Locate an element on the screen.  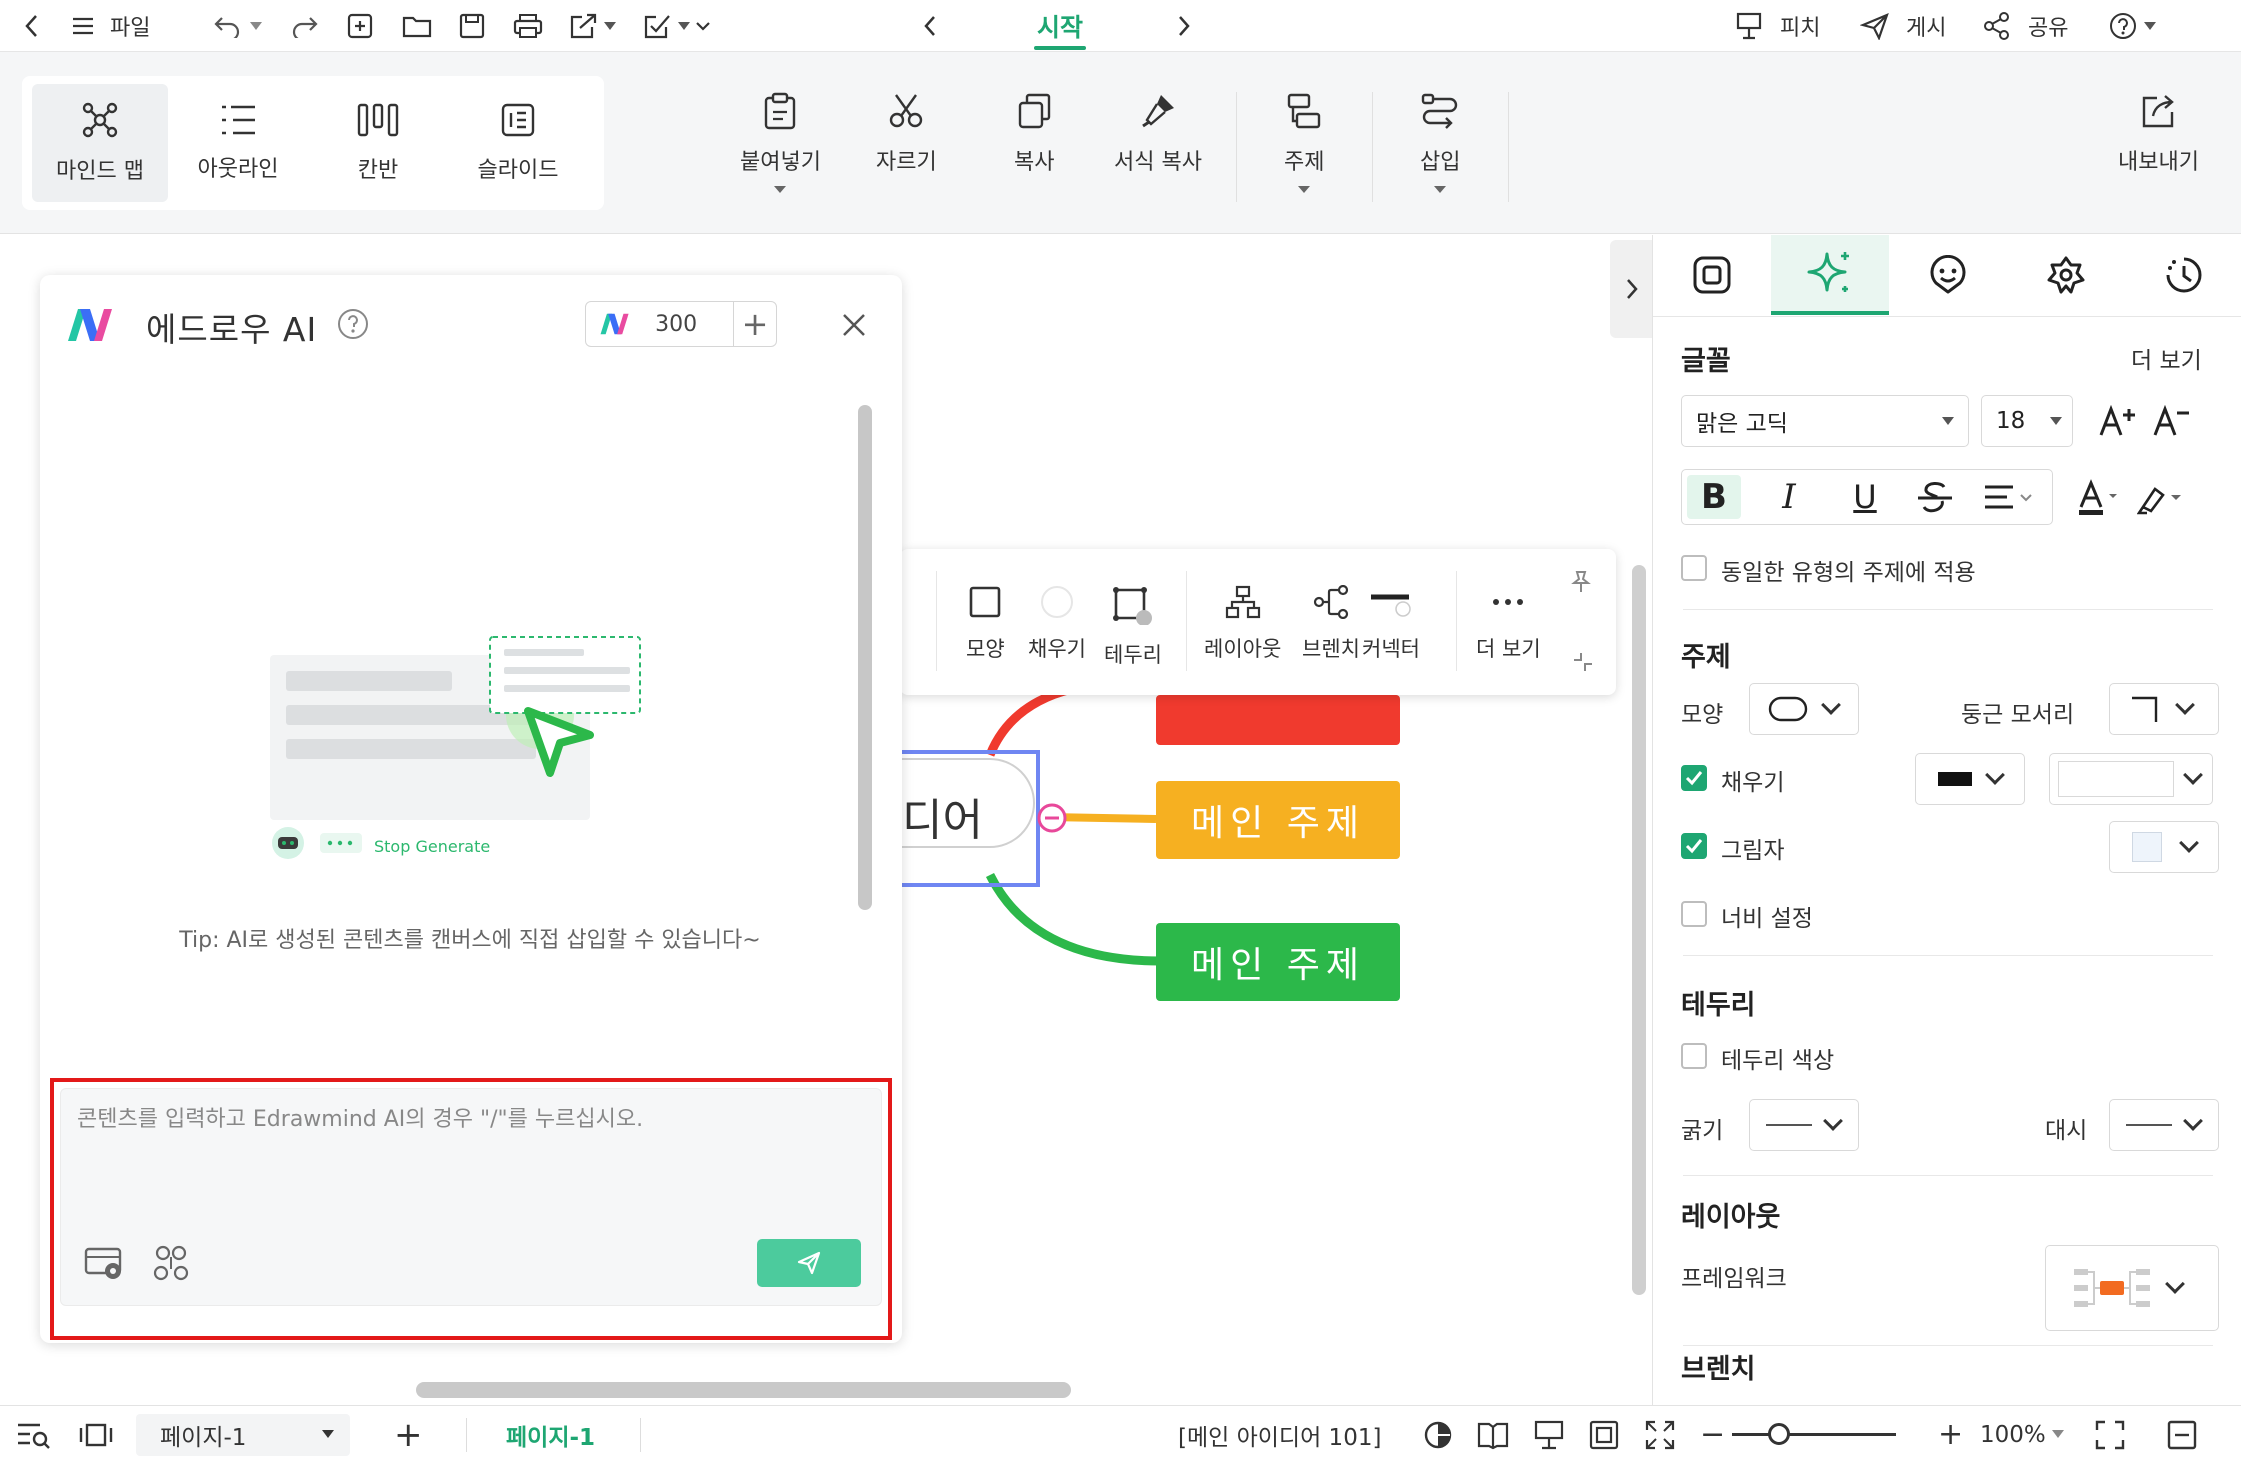
right-panel-collapse-button is located at coordinates (1632, 289).